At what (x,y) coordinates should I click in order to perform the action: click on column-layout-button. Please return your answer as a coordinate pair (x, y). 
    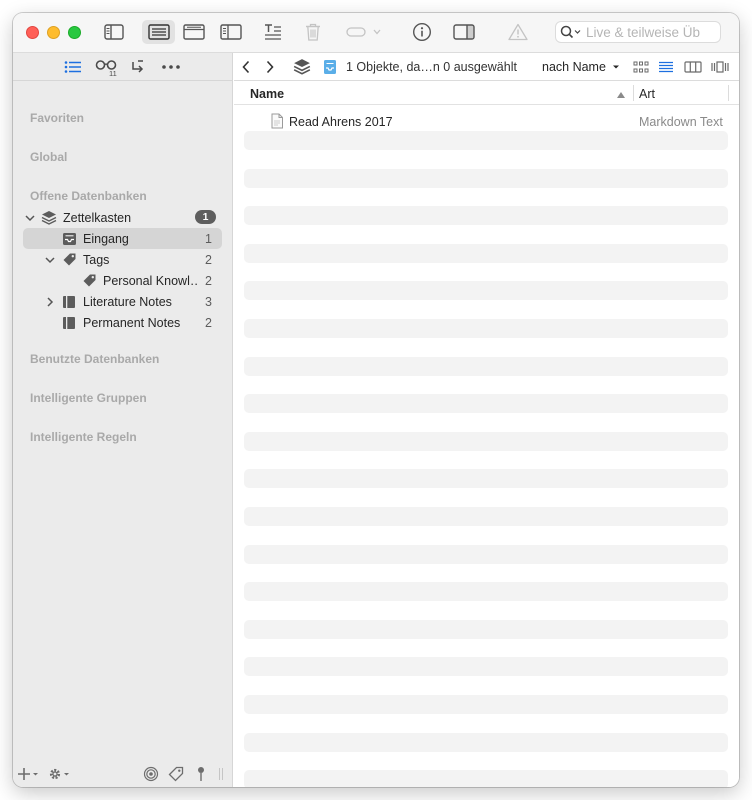
    Looking at the image, I should click on (231, 32).